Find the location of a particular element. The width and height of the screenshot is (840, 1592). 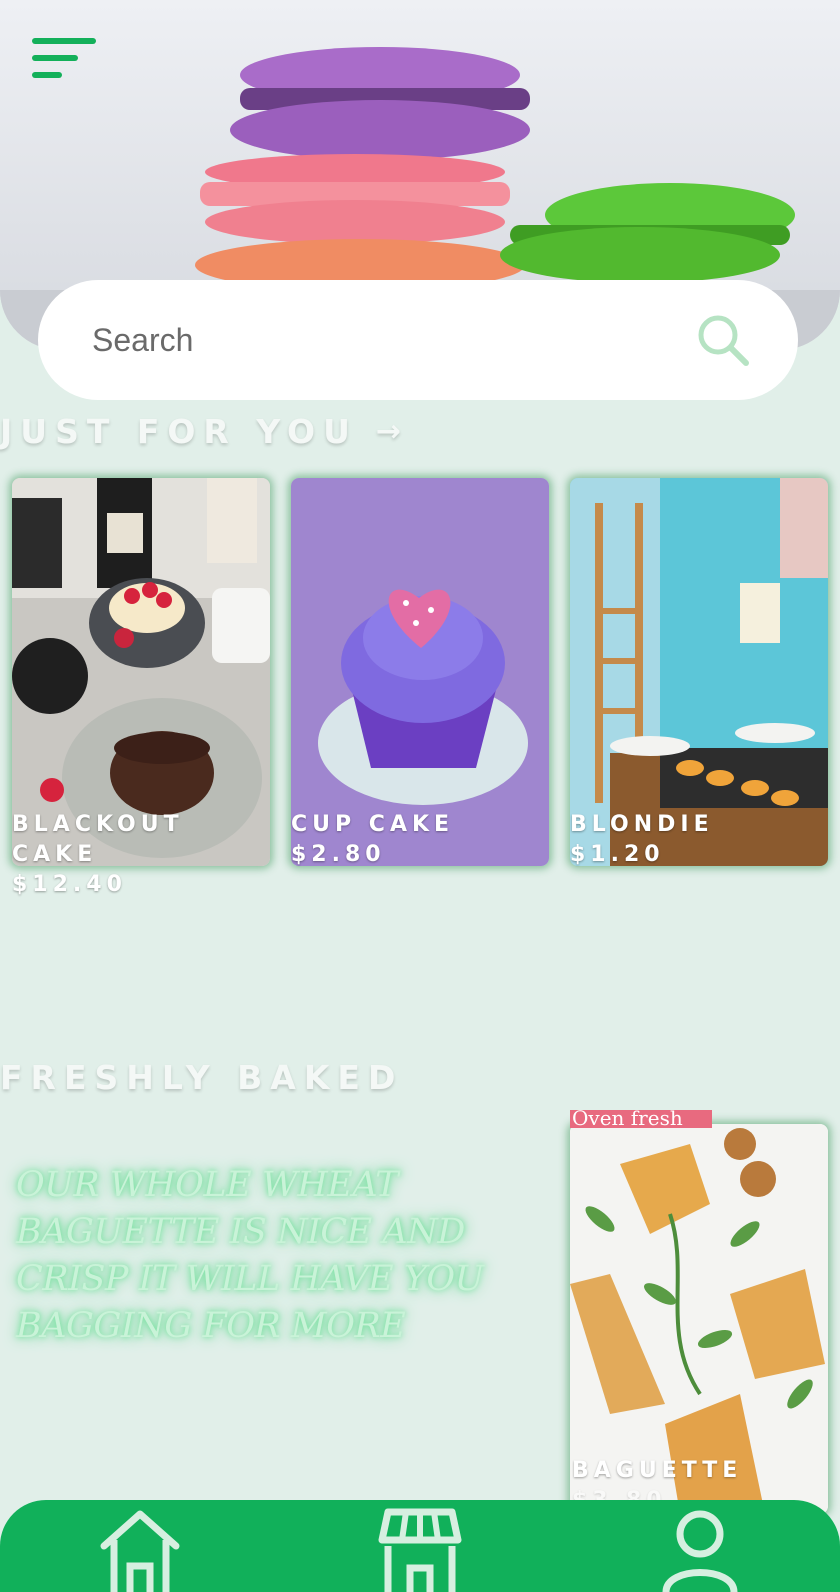

oven-fresh-tag: Oven fresh is located at coordinates (641, 1119).